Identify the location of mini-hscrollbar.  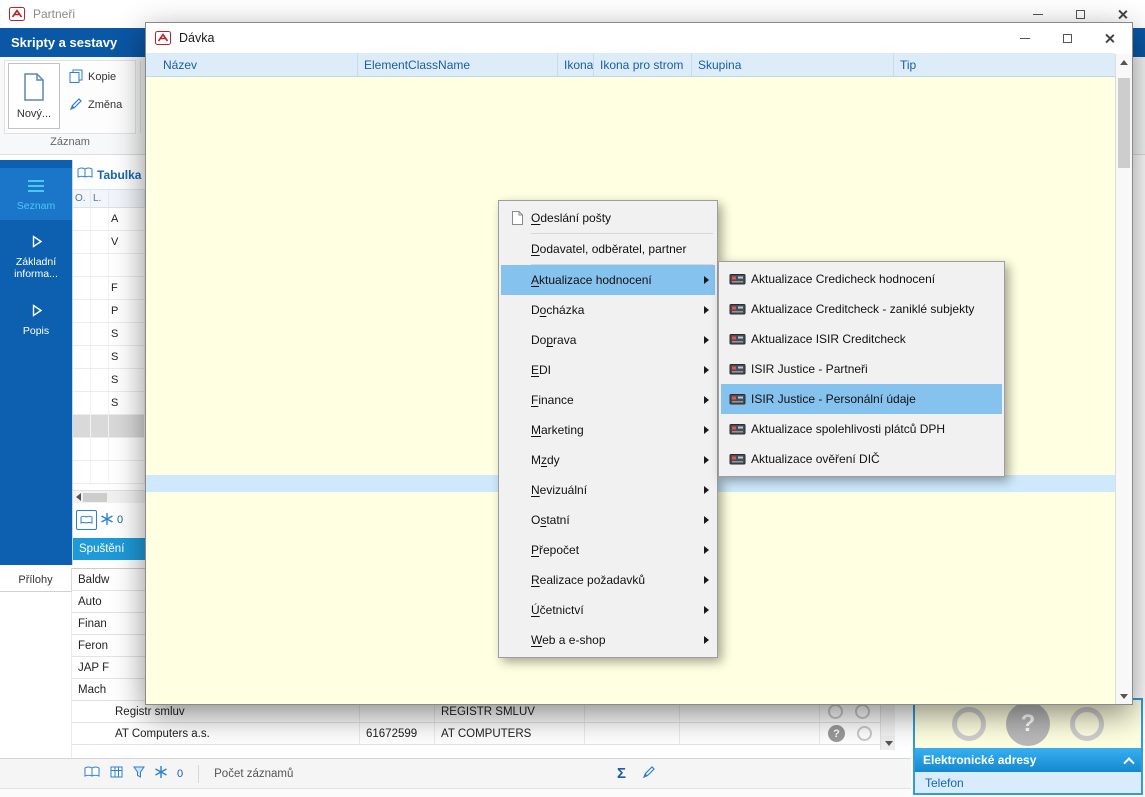
(109, 496).